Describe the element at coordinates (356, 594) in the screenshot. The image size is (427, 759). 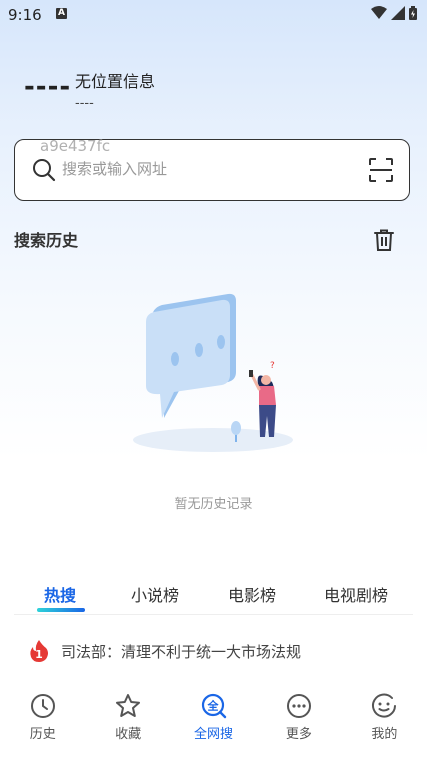
I see `tab-tv-ranking: 电视剧榜` at that location.